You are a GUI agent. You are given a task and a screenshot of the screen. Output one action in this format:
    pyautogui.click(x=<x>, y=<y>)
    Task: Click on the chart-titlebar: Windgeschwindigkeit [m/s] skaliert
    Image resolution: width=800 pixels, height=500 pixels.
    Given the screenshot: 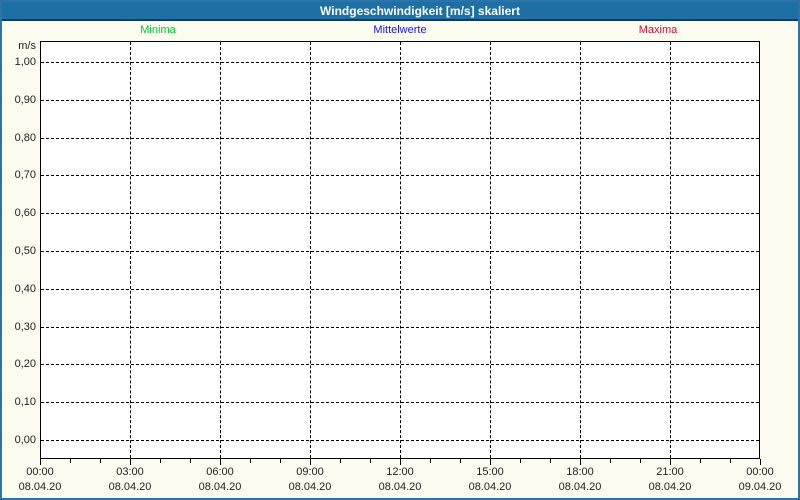 What is the action you would take?
    pyautogui.click(x=400, y=11)
    